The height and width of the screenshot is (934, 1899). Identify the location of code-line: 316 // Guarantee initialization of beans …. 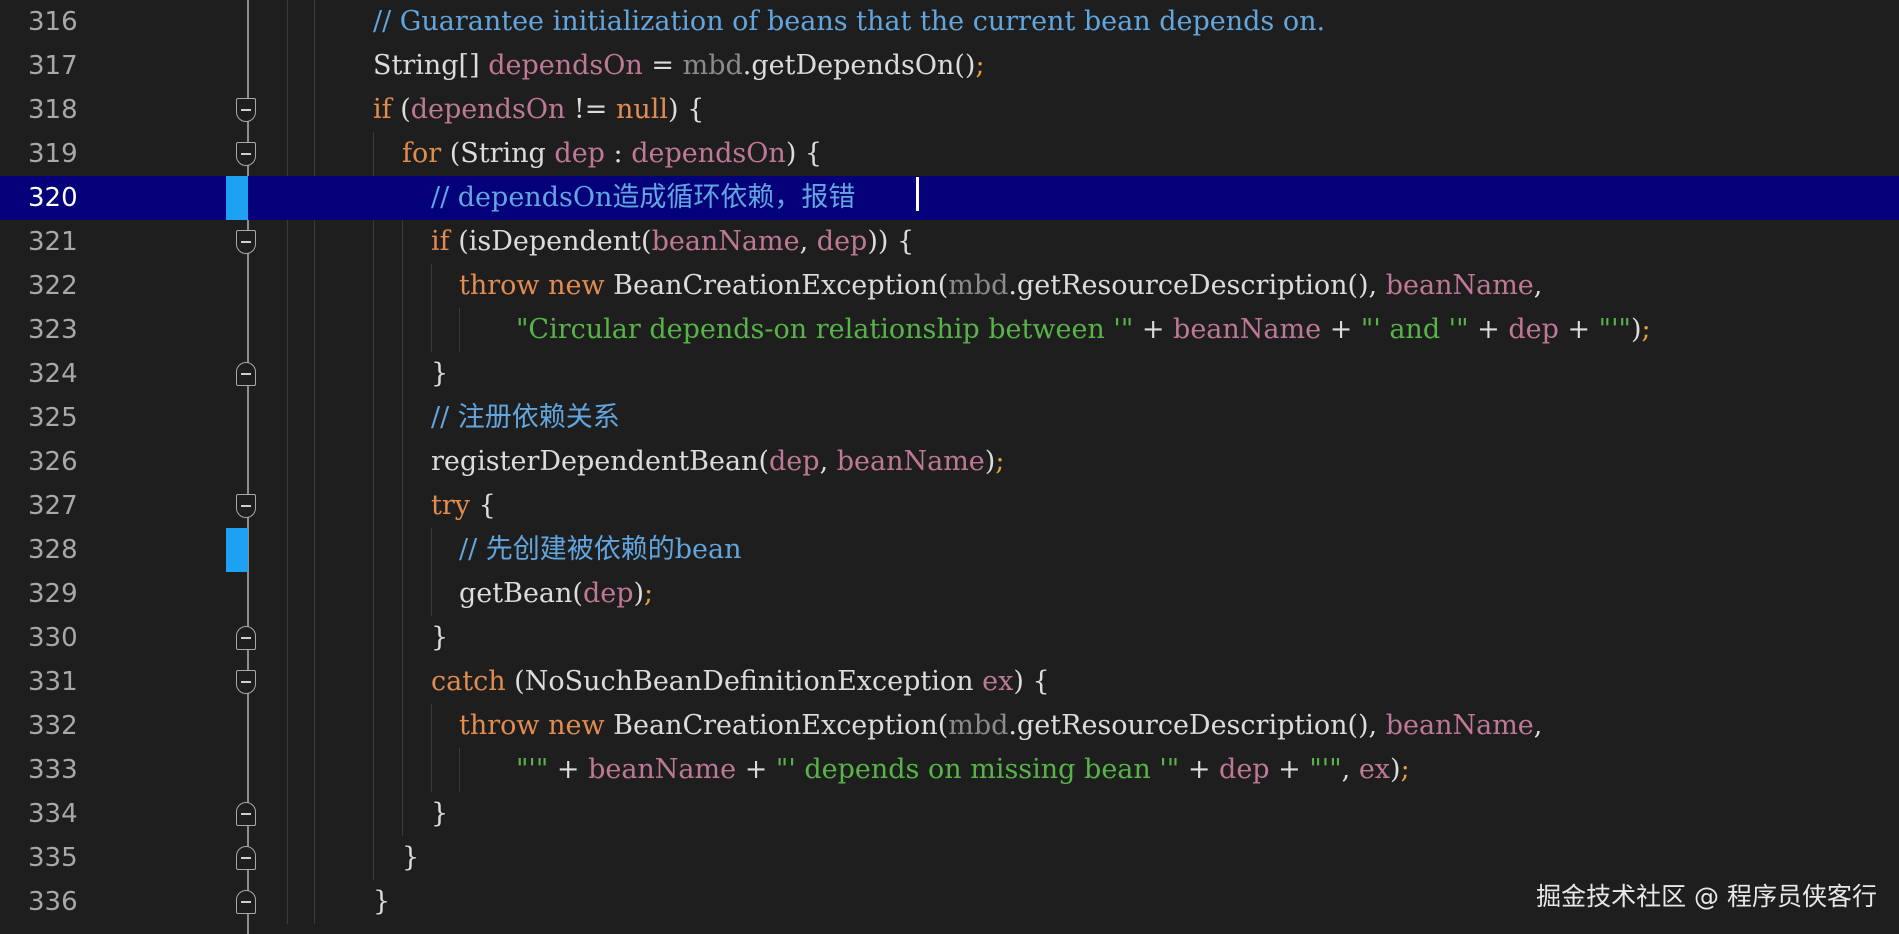
(949, 22).